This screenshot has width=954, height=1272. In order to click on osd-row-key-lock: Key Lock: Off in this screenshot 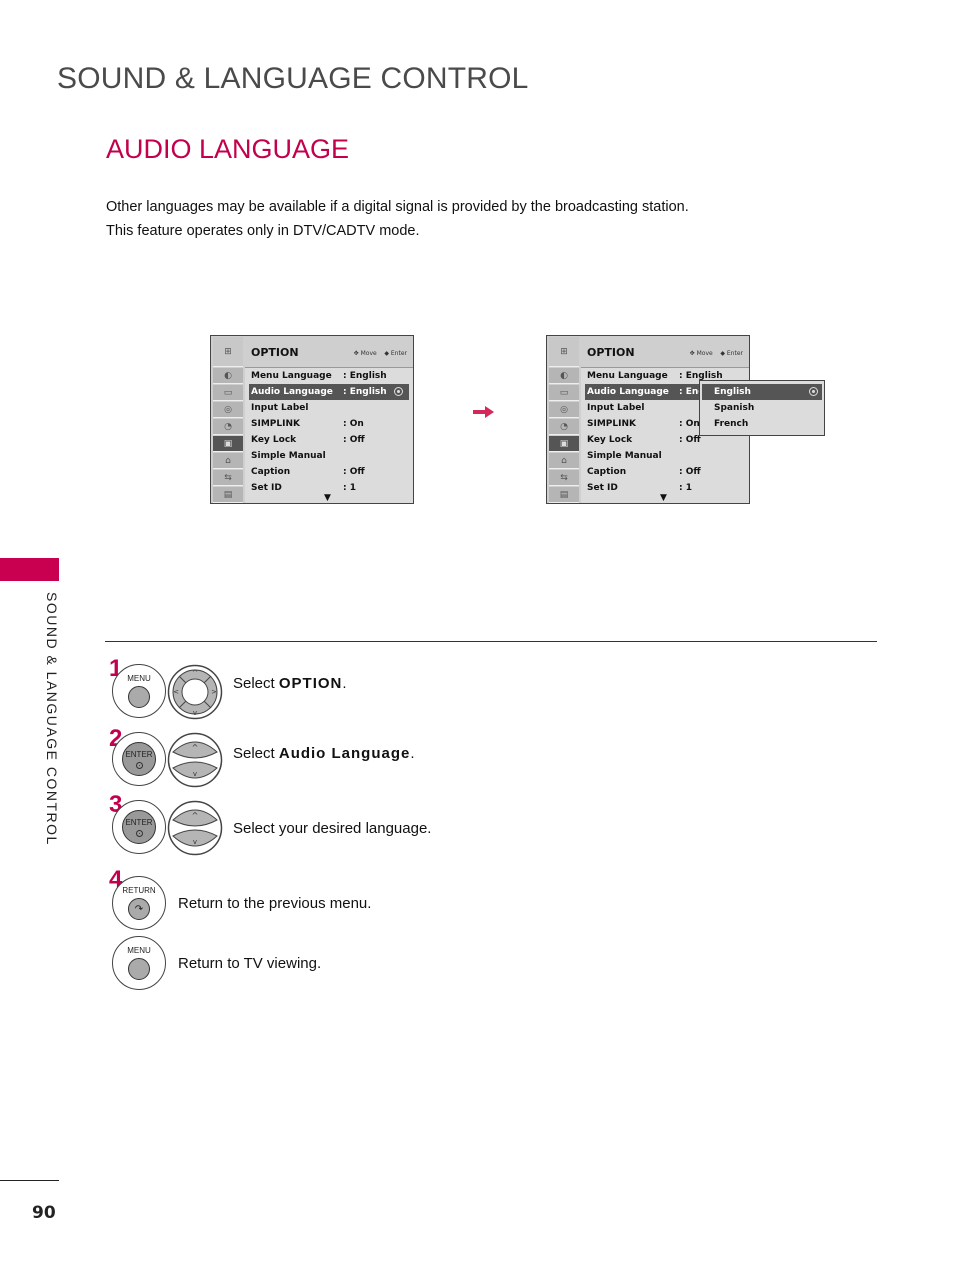, I will do `click(329, 440)`.